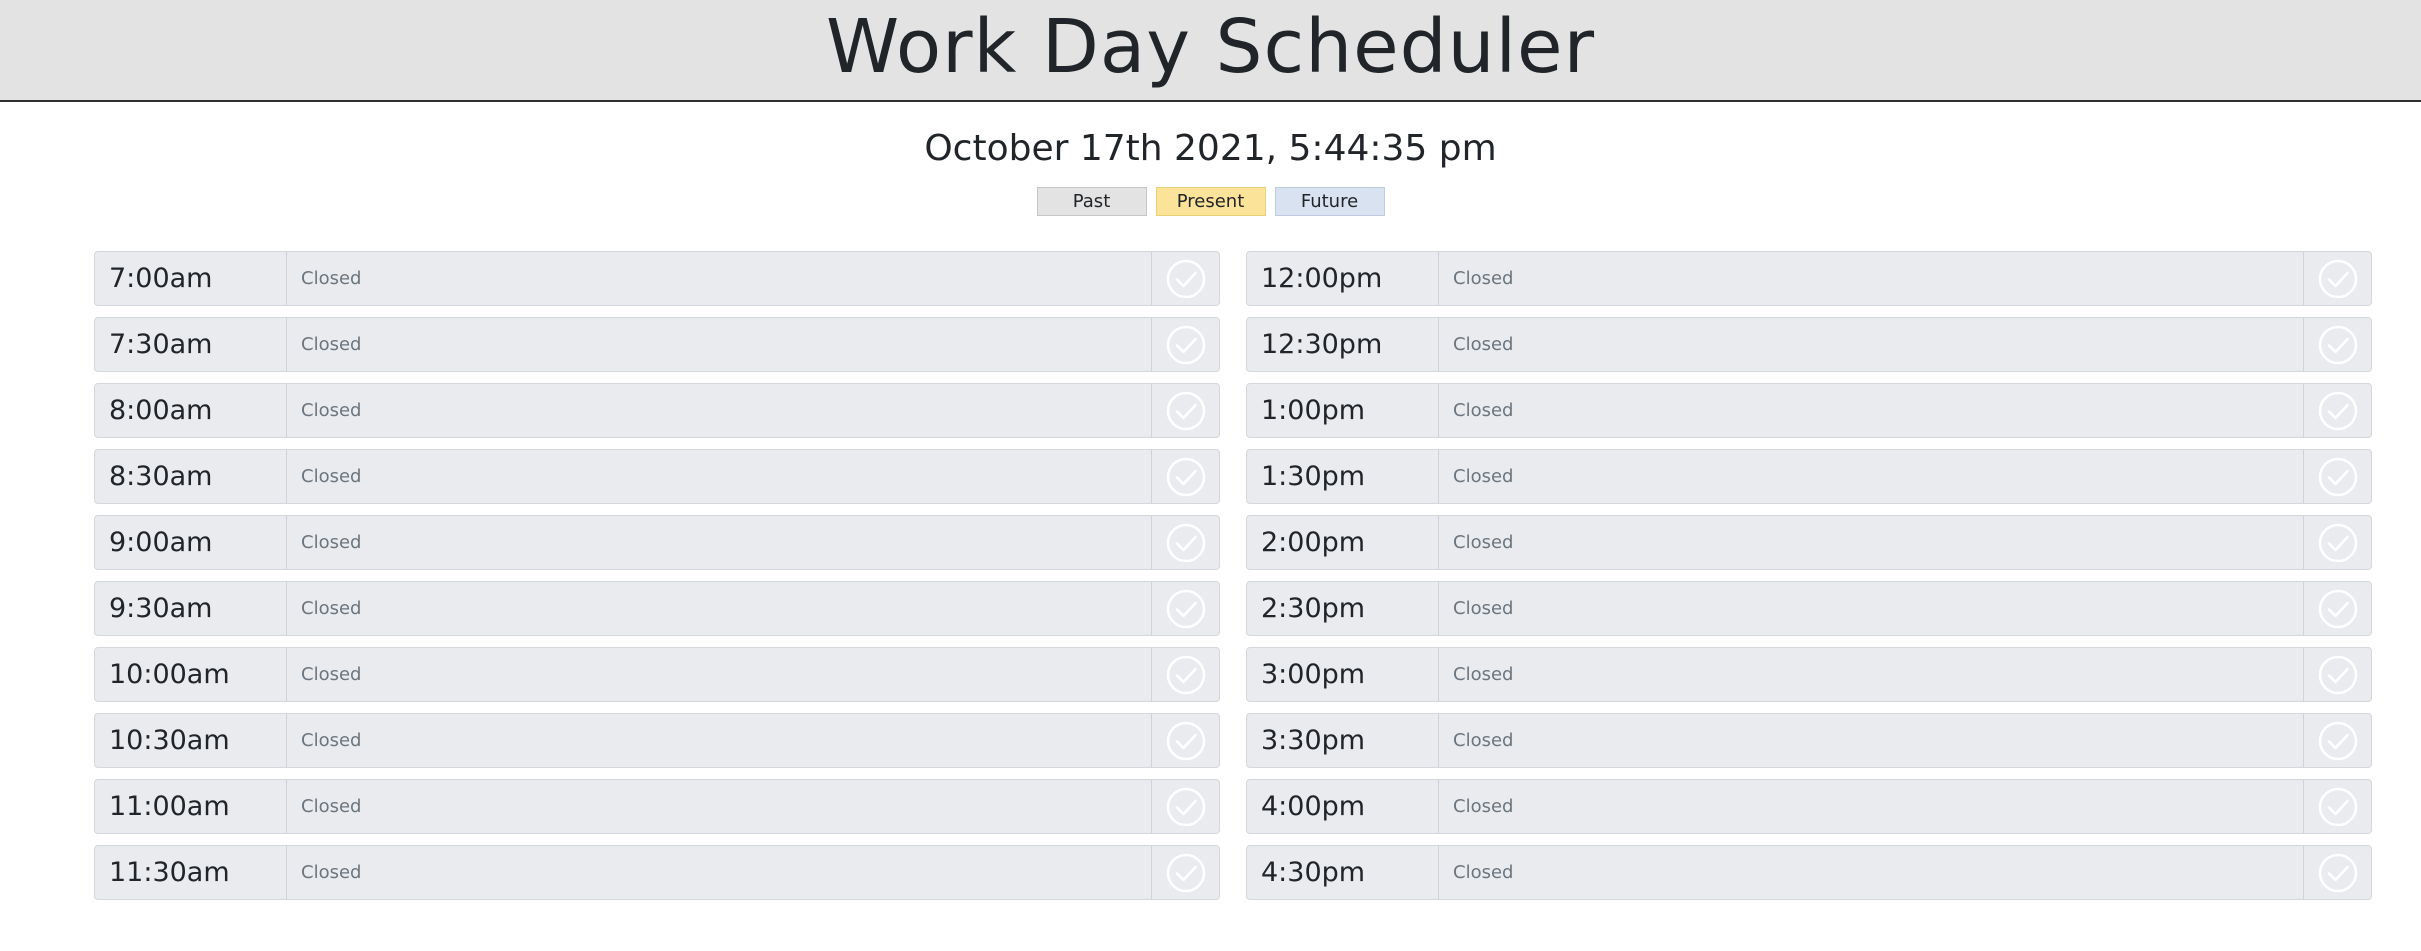 This screenshot has width=2421, height=951. I want to click on time-label: 11:00am, so click(191, 806).